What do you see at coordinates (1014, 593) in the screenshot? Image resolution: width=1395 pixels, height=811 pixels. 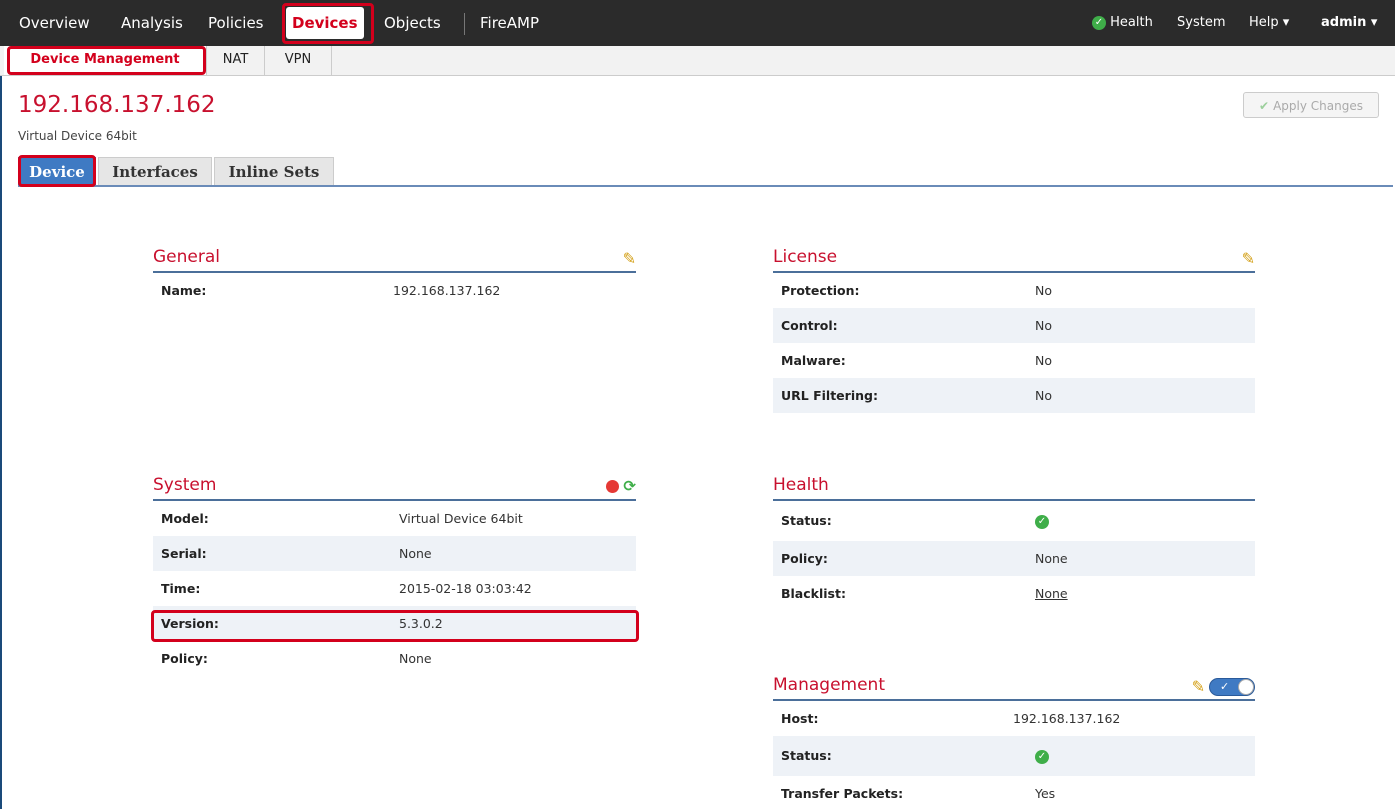 I see `health-row-blacklist: Blacklist: None` at bounding box center [1014, 593].